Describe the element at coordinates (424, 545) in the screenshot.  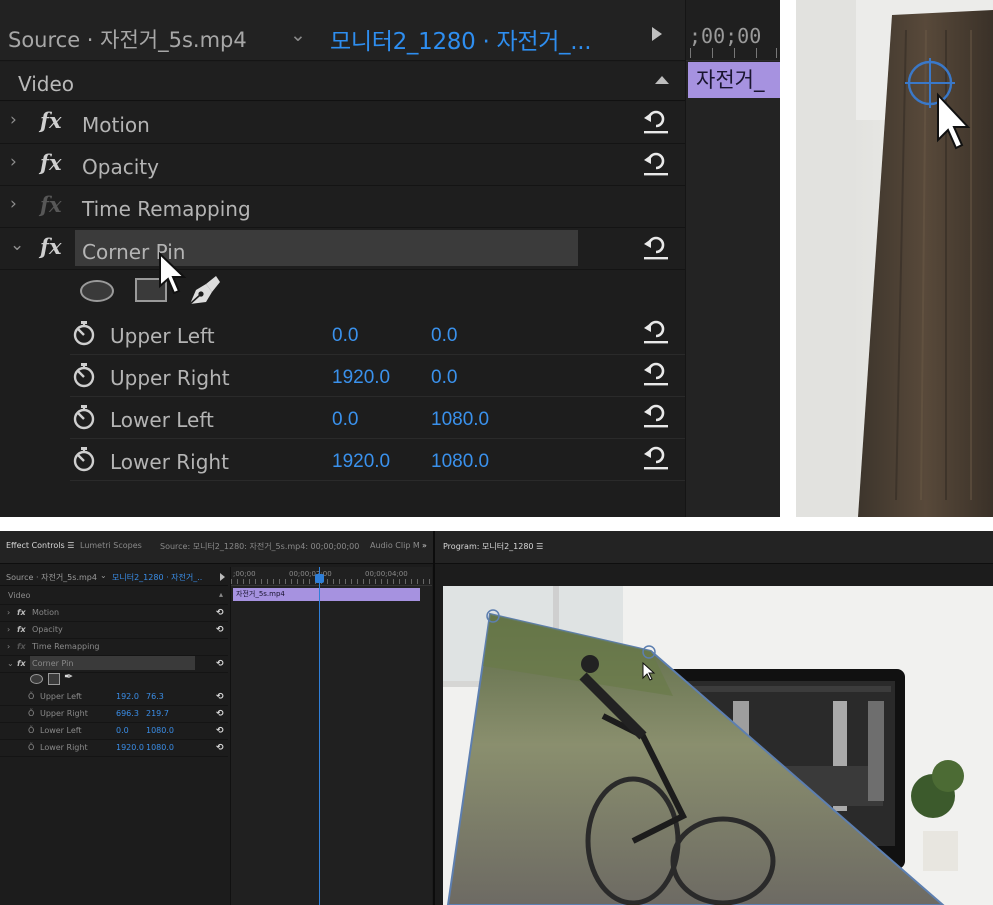
I see `panel-overflow-icon: »` at that location.